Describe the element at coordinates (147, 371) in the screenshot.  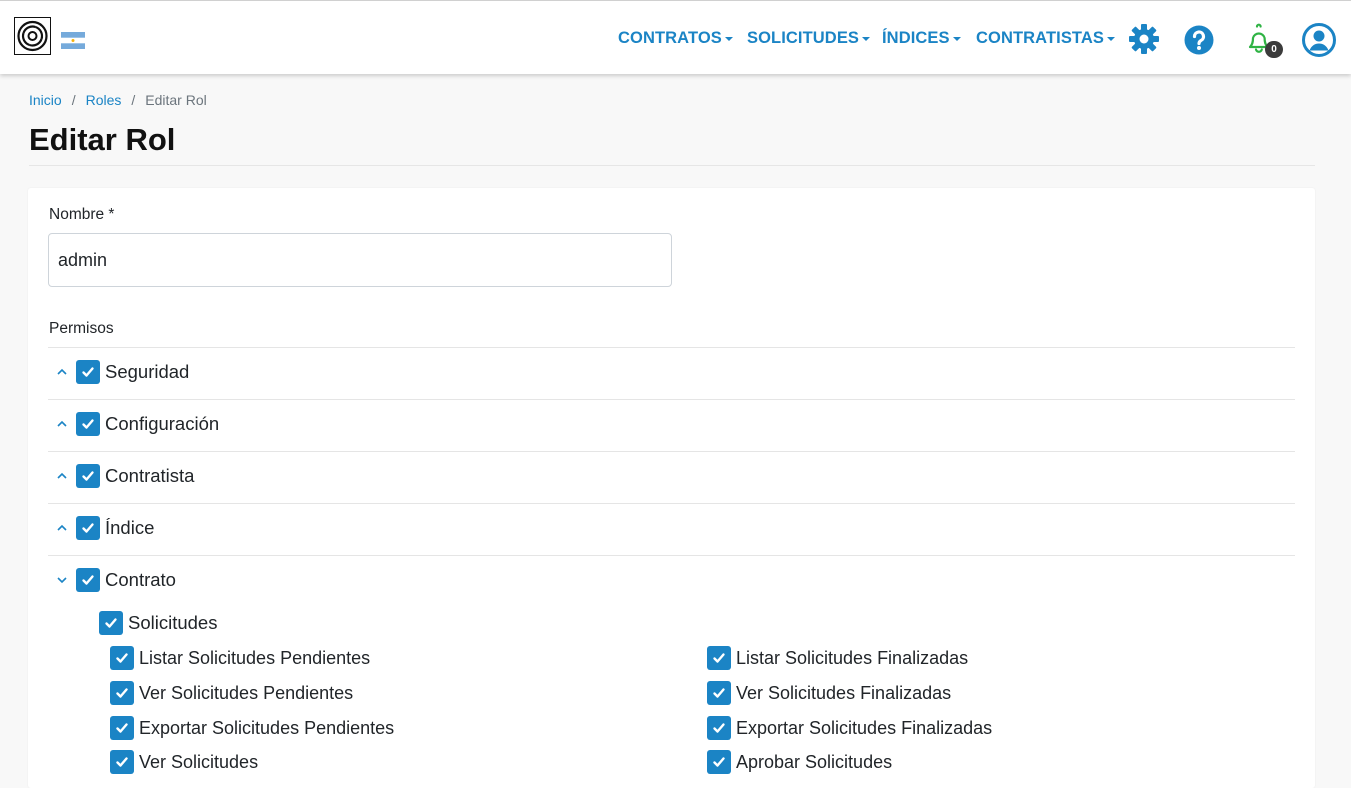
I see `seguridad-label: Seguridad` at that location.